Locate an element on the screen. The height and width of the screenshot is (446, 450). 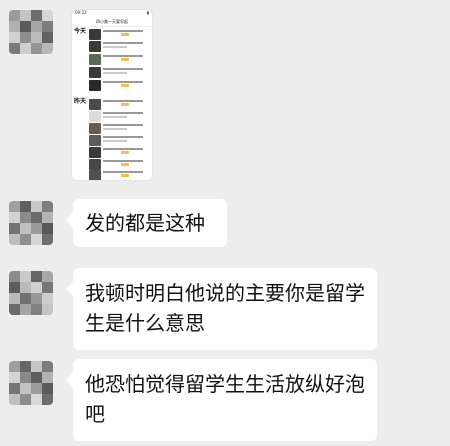
battery-icon: ▮ is located at coordinates (147, 12).